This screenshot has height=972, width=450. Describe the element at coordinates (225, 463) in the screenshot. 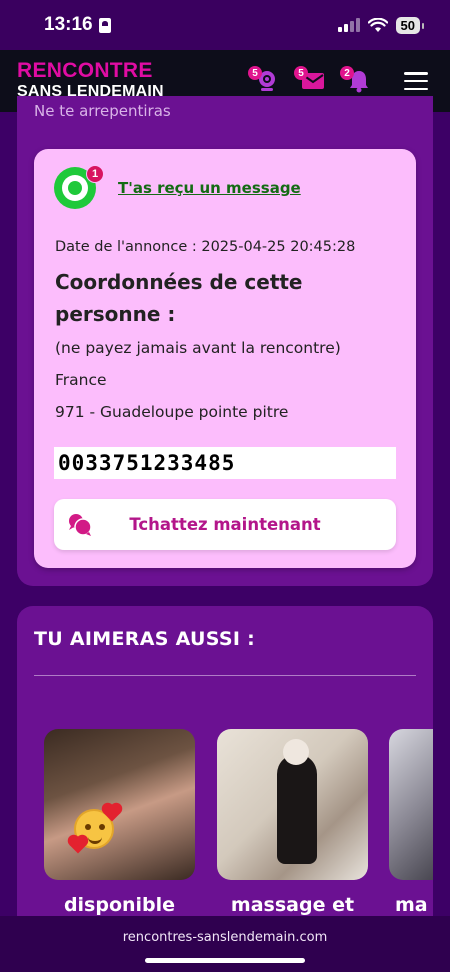

I see `phone-number: 0033751233485` at that location.